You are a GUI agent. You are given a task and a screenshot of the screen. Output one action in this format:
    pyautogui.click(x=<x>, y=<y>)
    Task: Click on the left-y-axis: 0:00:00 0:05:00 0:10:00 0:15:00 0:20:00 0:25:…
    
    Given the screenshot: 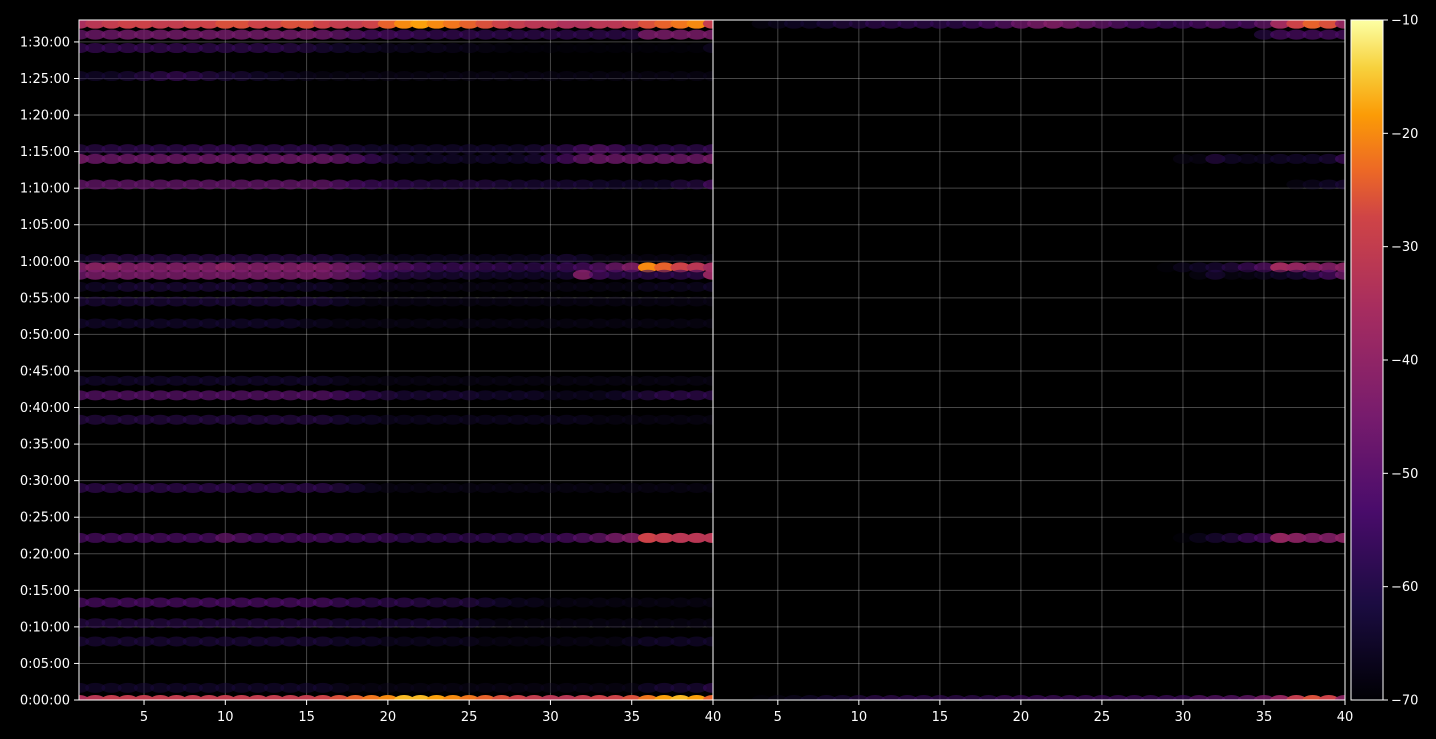 What is the action you would take?
    pyautogui.click(x=49, y=372)
    